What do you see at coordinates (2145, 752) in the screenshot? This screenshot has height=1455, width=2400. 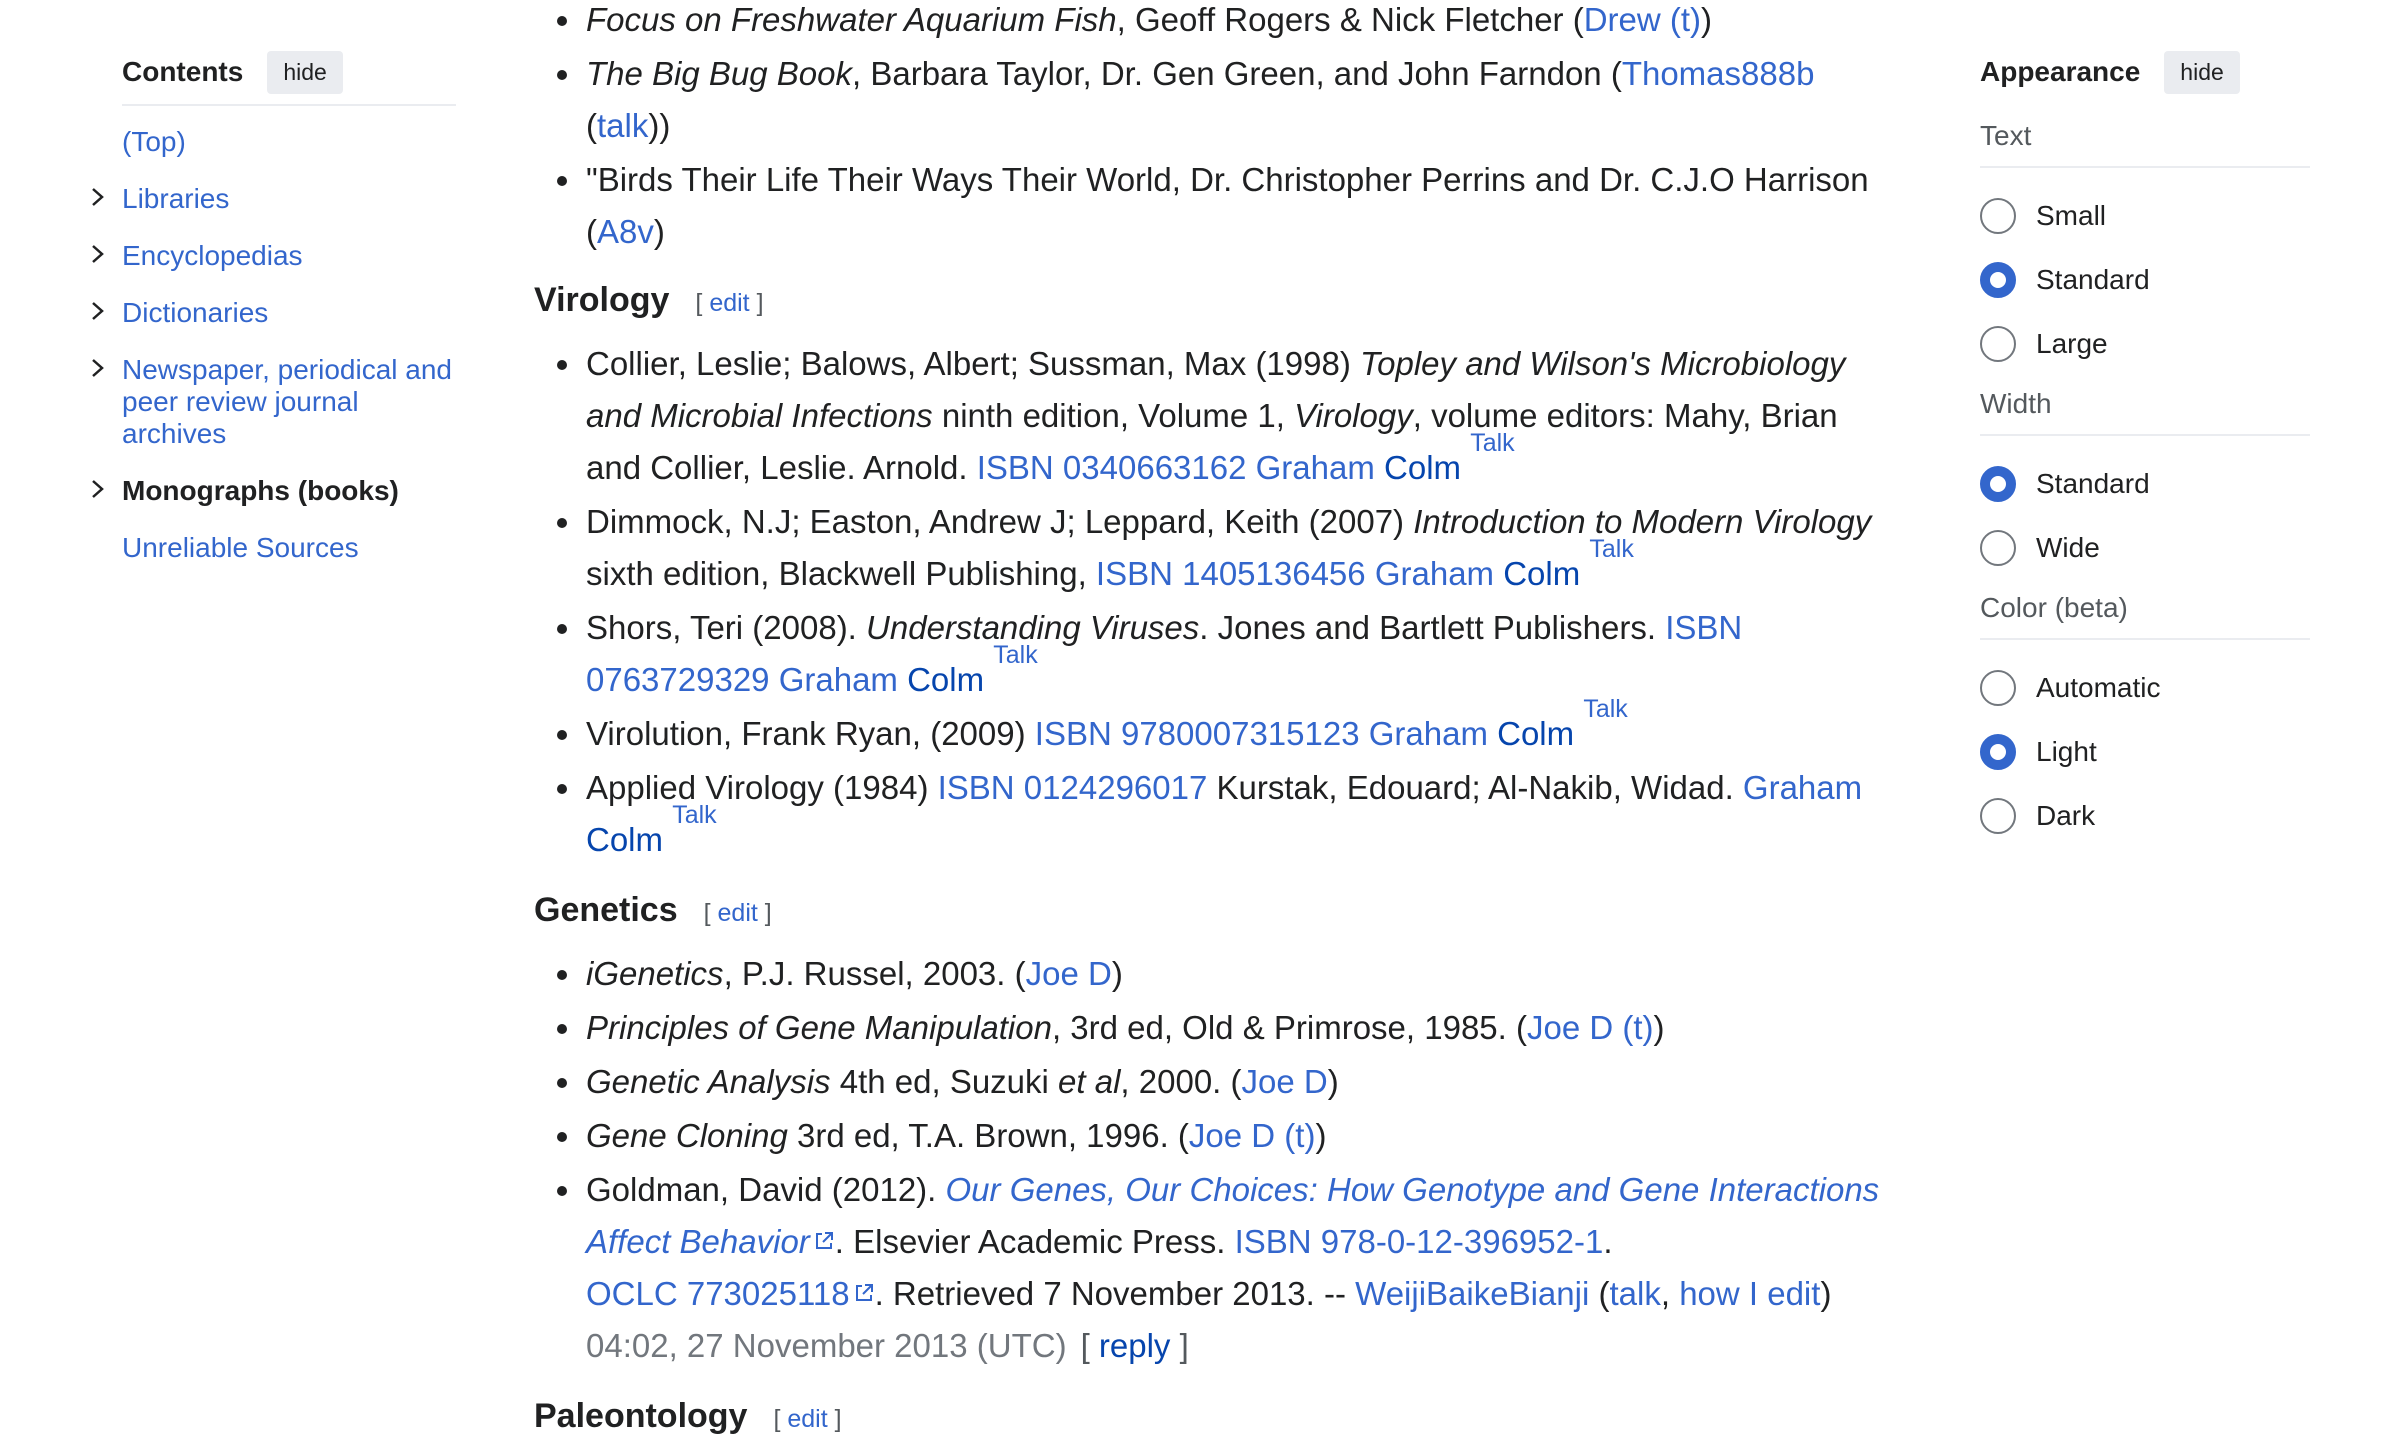 I see `color-option: Light` at bounding box center [2145, 752].